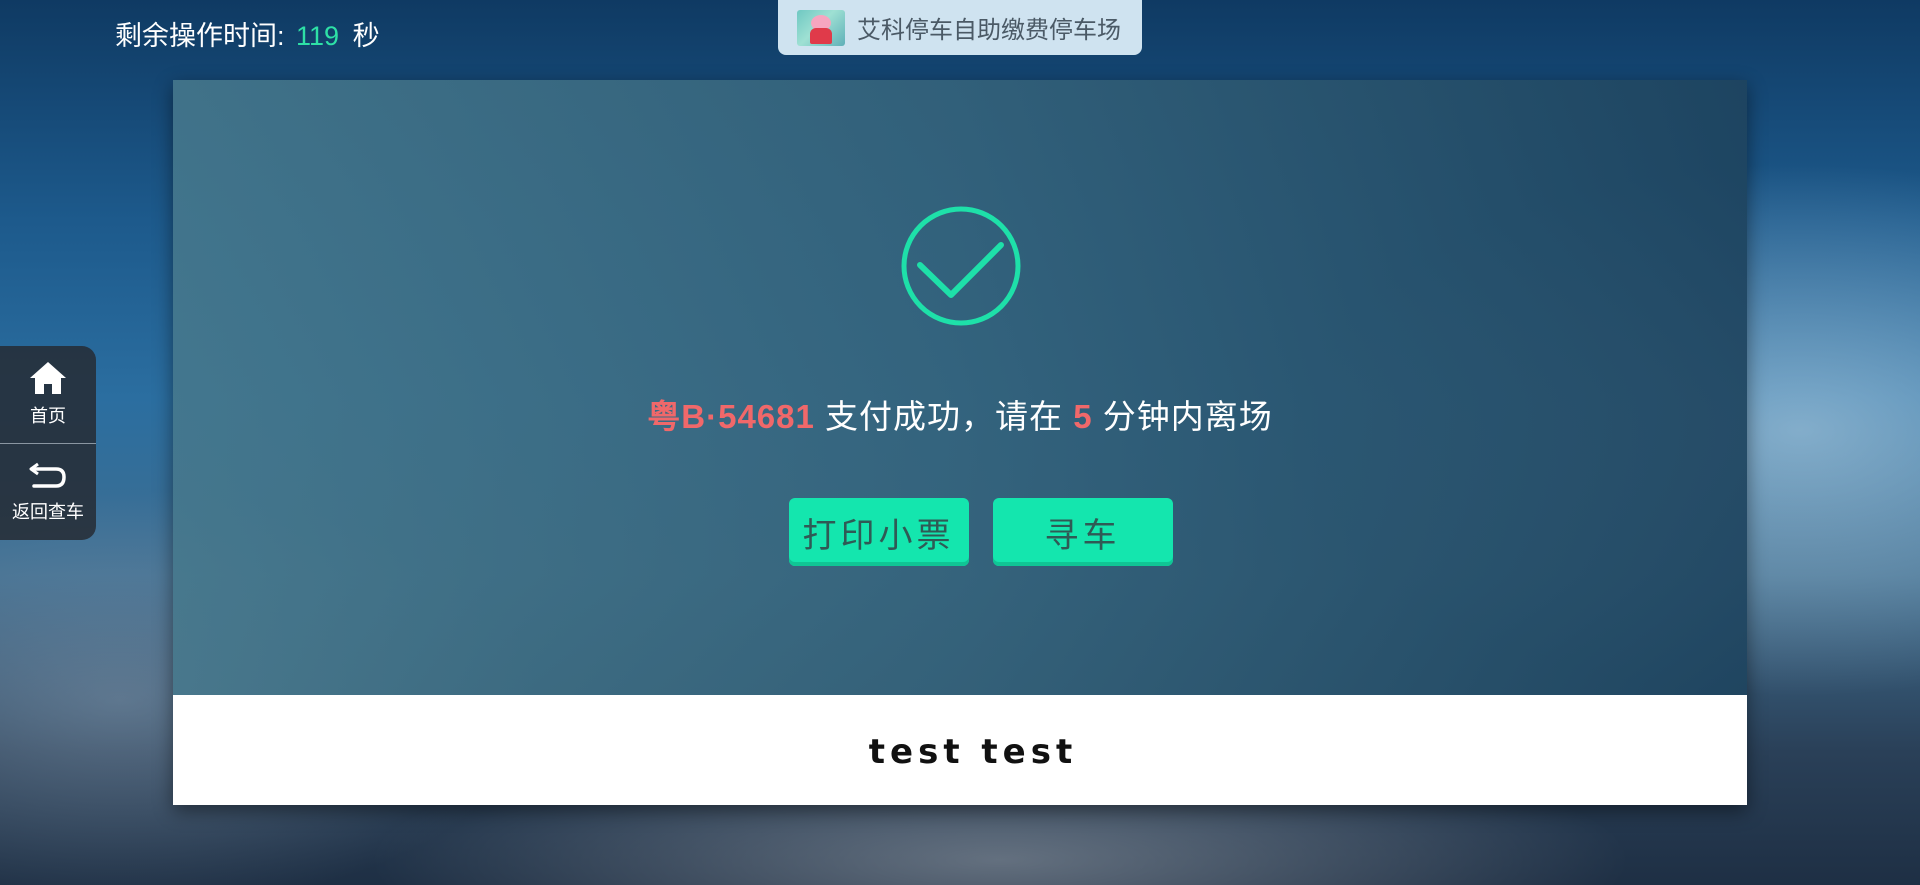 The height and width of the screenshot is (885, 1920). I want to click on action-buttons: 打印小票 寻车, so click(960, 532).